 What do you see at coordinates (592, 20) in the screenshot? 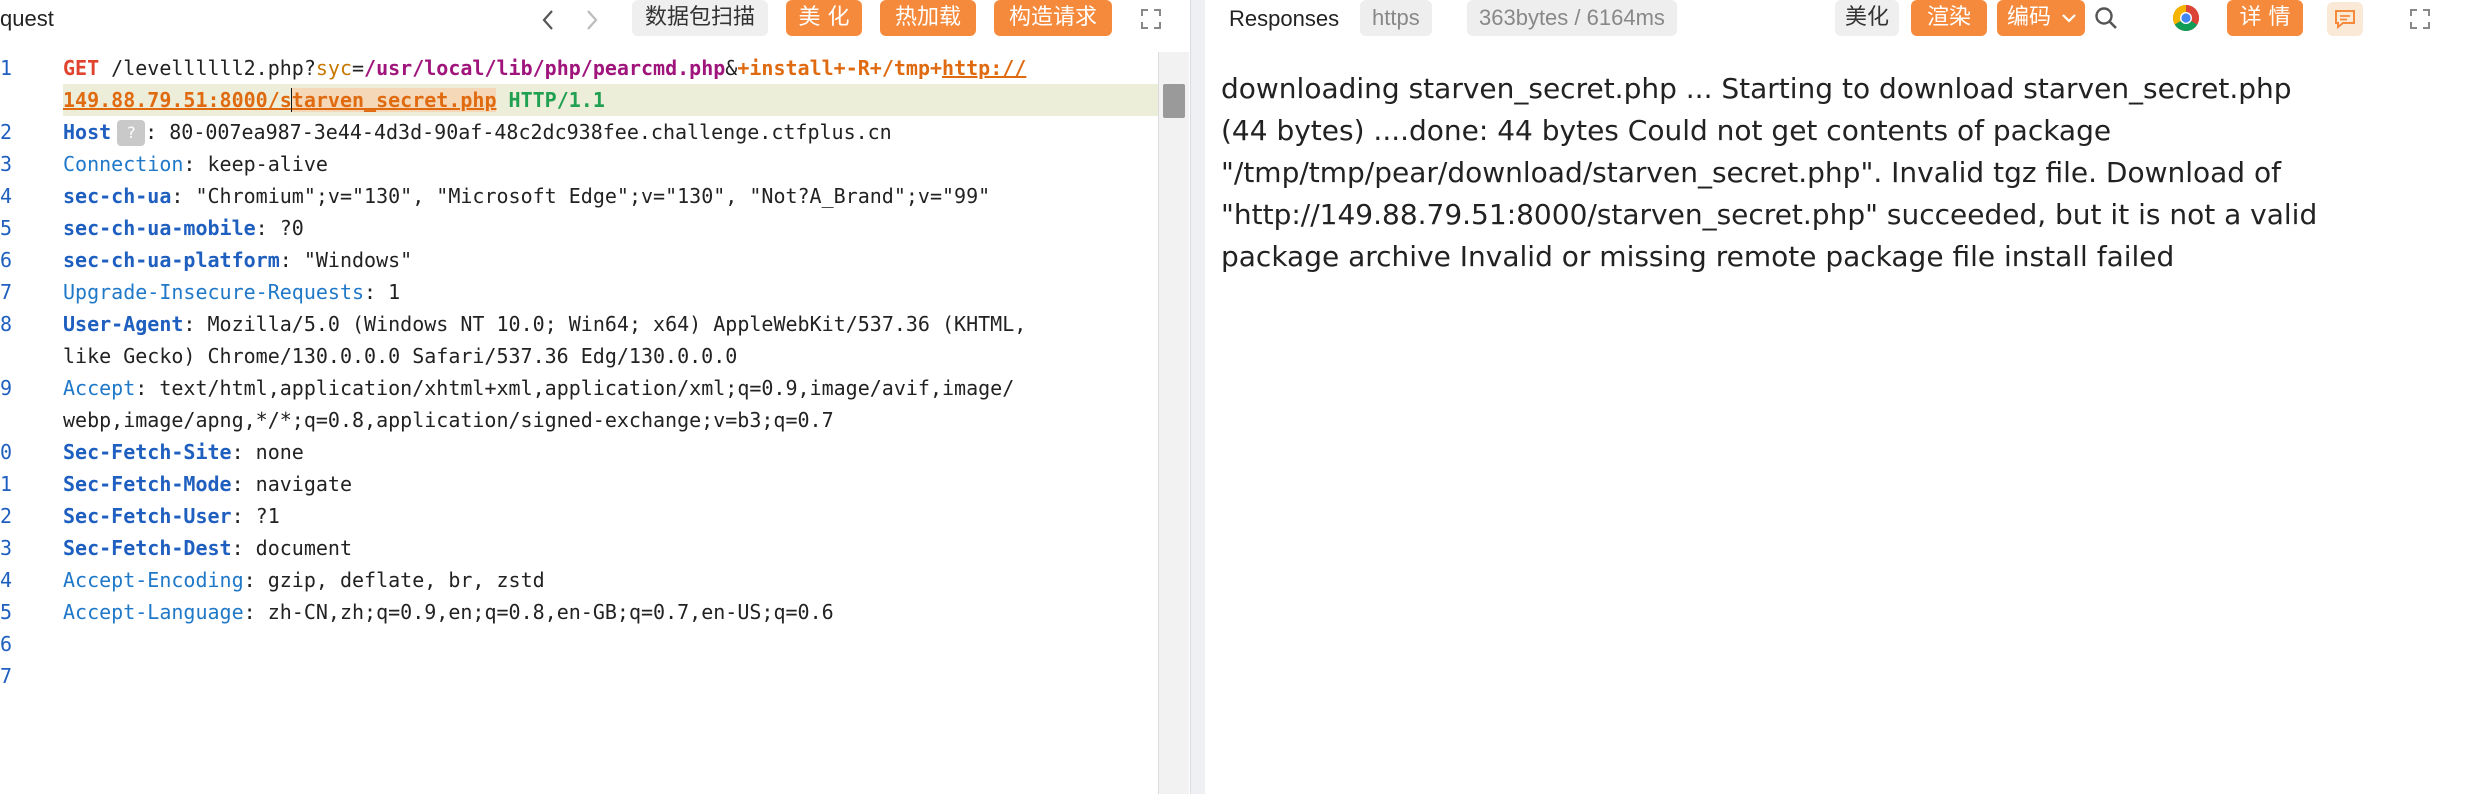
I see `forward-button` at bounding box center [592, 20].